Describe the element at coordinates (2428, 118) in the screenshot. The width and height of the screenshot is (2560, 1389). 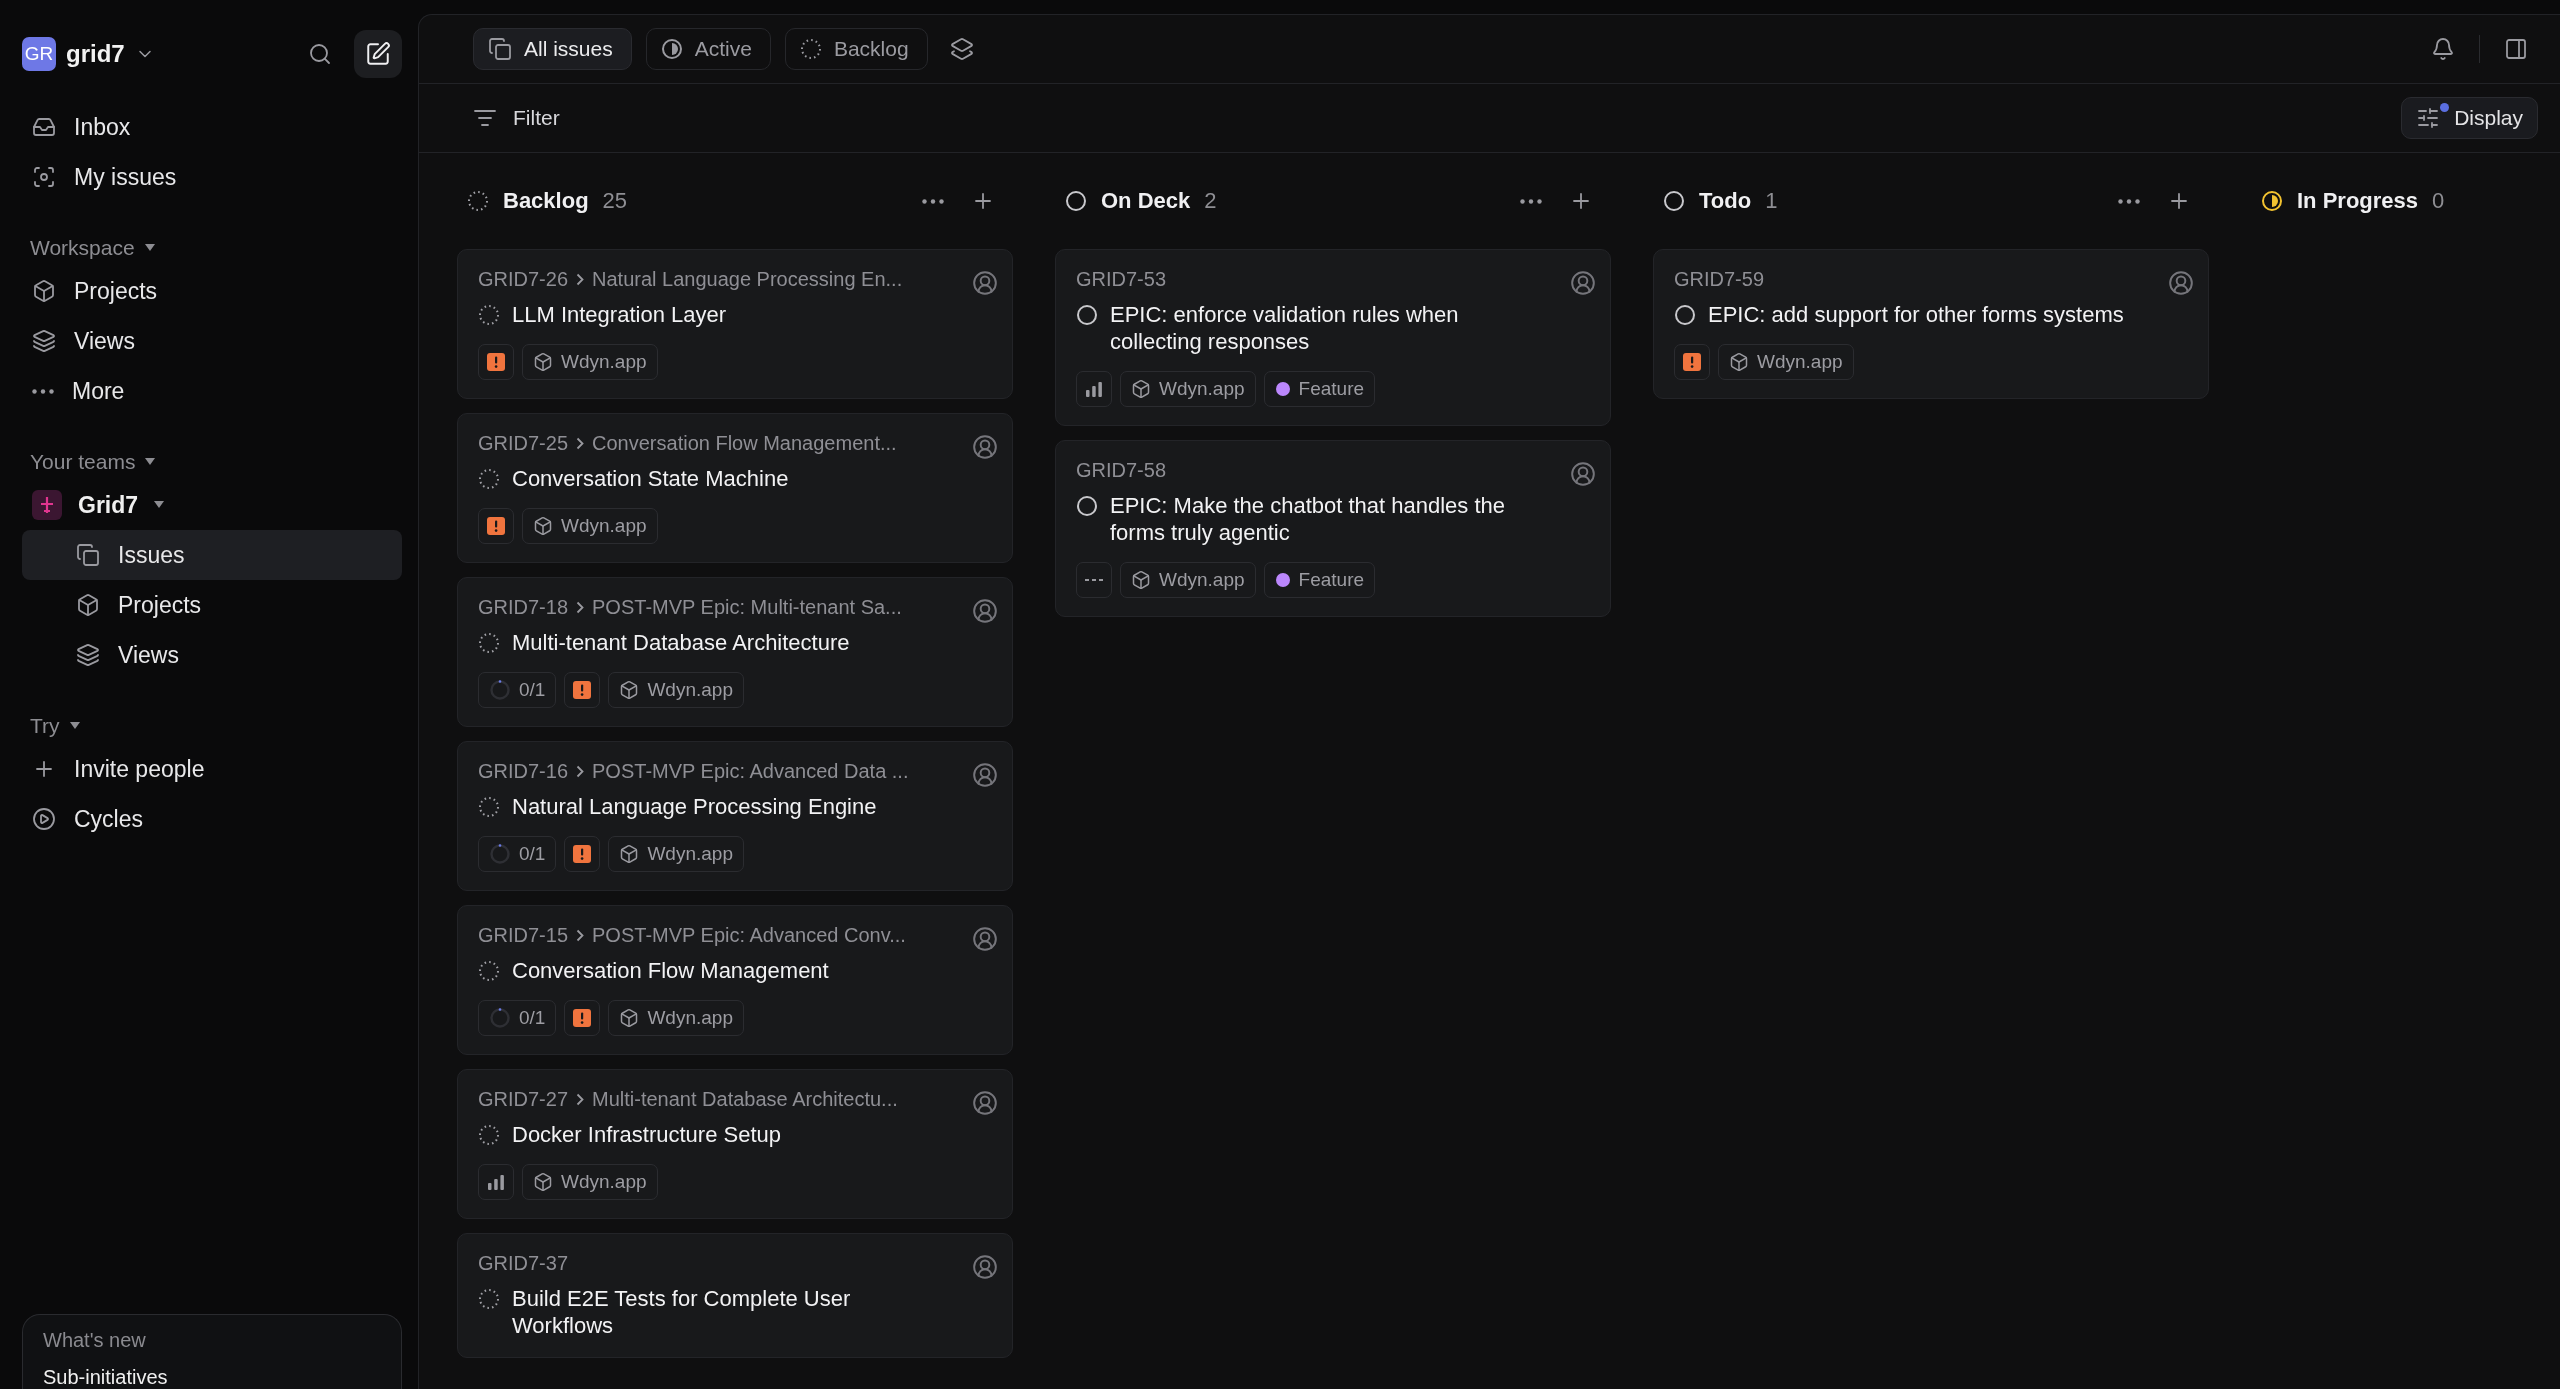
I see `sliders-icon` at that location.